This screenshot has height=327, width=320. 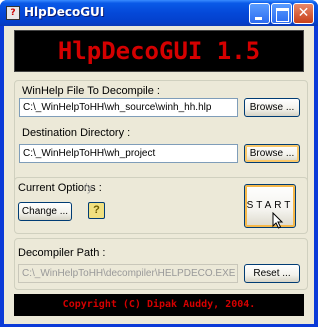 What do you see at coordinates (13, 13) in the screenshot?
I see `help-decompiler-icon: ?` at bounding box center [13, 13].